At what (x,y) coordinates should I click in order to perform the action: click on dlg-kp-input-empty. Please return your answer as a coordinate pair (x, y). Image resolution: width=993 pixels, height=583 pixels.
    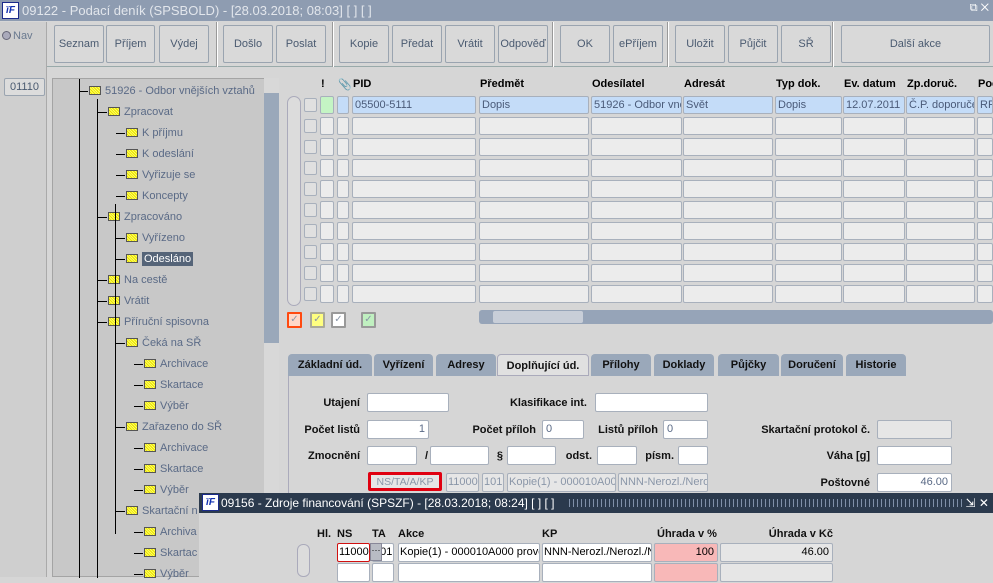
    Looking at the image, I should click on (597, 572).